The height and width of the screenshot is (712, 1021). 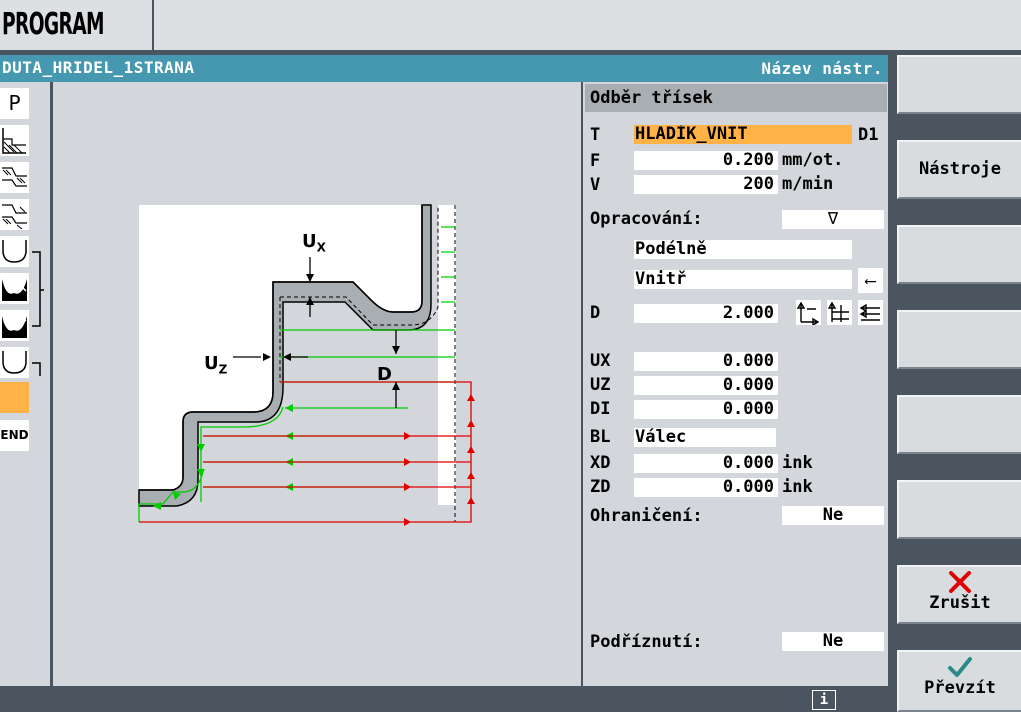 I want to click on step-program-header: P, so click(x=14, y=103).